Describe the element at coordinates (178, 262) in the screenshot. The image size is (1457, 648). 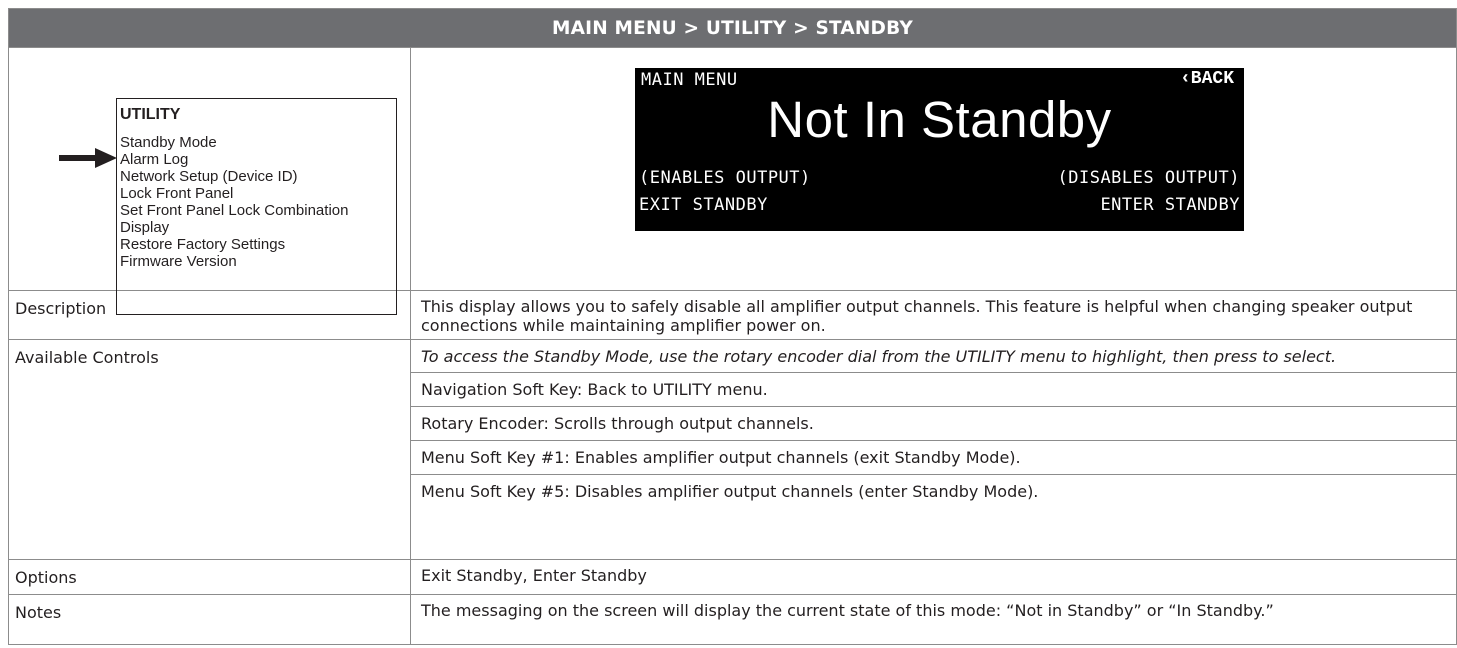
I see `menu-item-firmware-version: Firmware Version` at that location.